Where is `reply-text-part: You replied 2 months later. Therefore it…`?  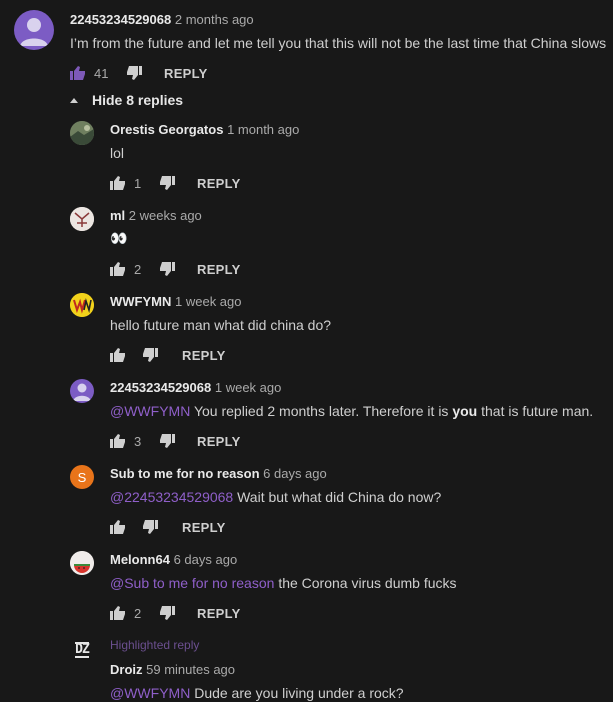 reply-text-part: You replied 2 months later. Therefore it… is located at coordinates (323, 411).